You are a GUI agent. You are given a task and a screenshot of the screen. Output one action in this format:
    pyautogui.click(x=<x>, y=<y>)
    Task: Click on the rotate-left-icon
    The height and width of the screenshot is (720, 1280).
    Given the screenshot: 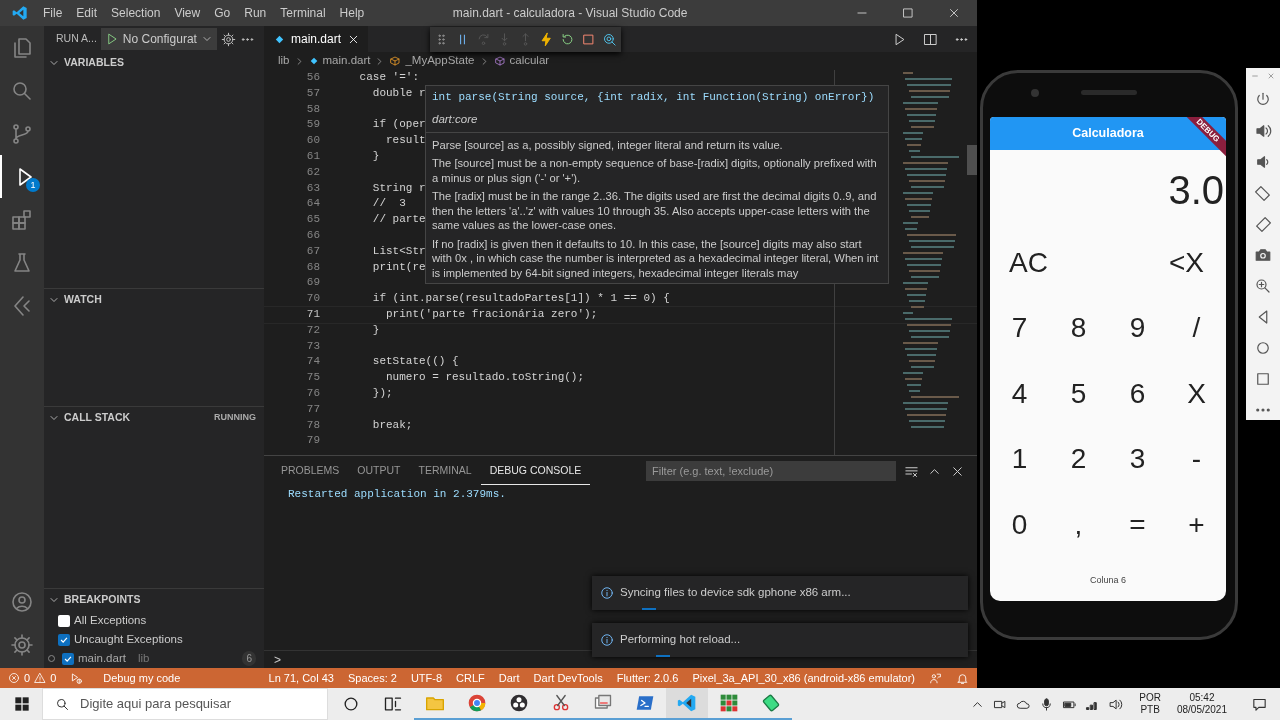 What is the action you would take?
    pyautogui.click(x=1263, y=192)
    